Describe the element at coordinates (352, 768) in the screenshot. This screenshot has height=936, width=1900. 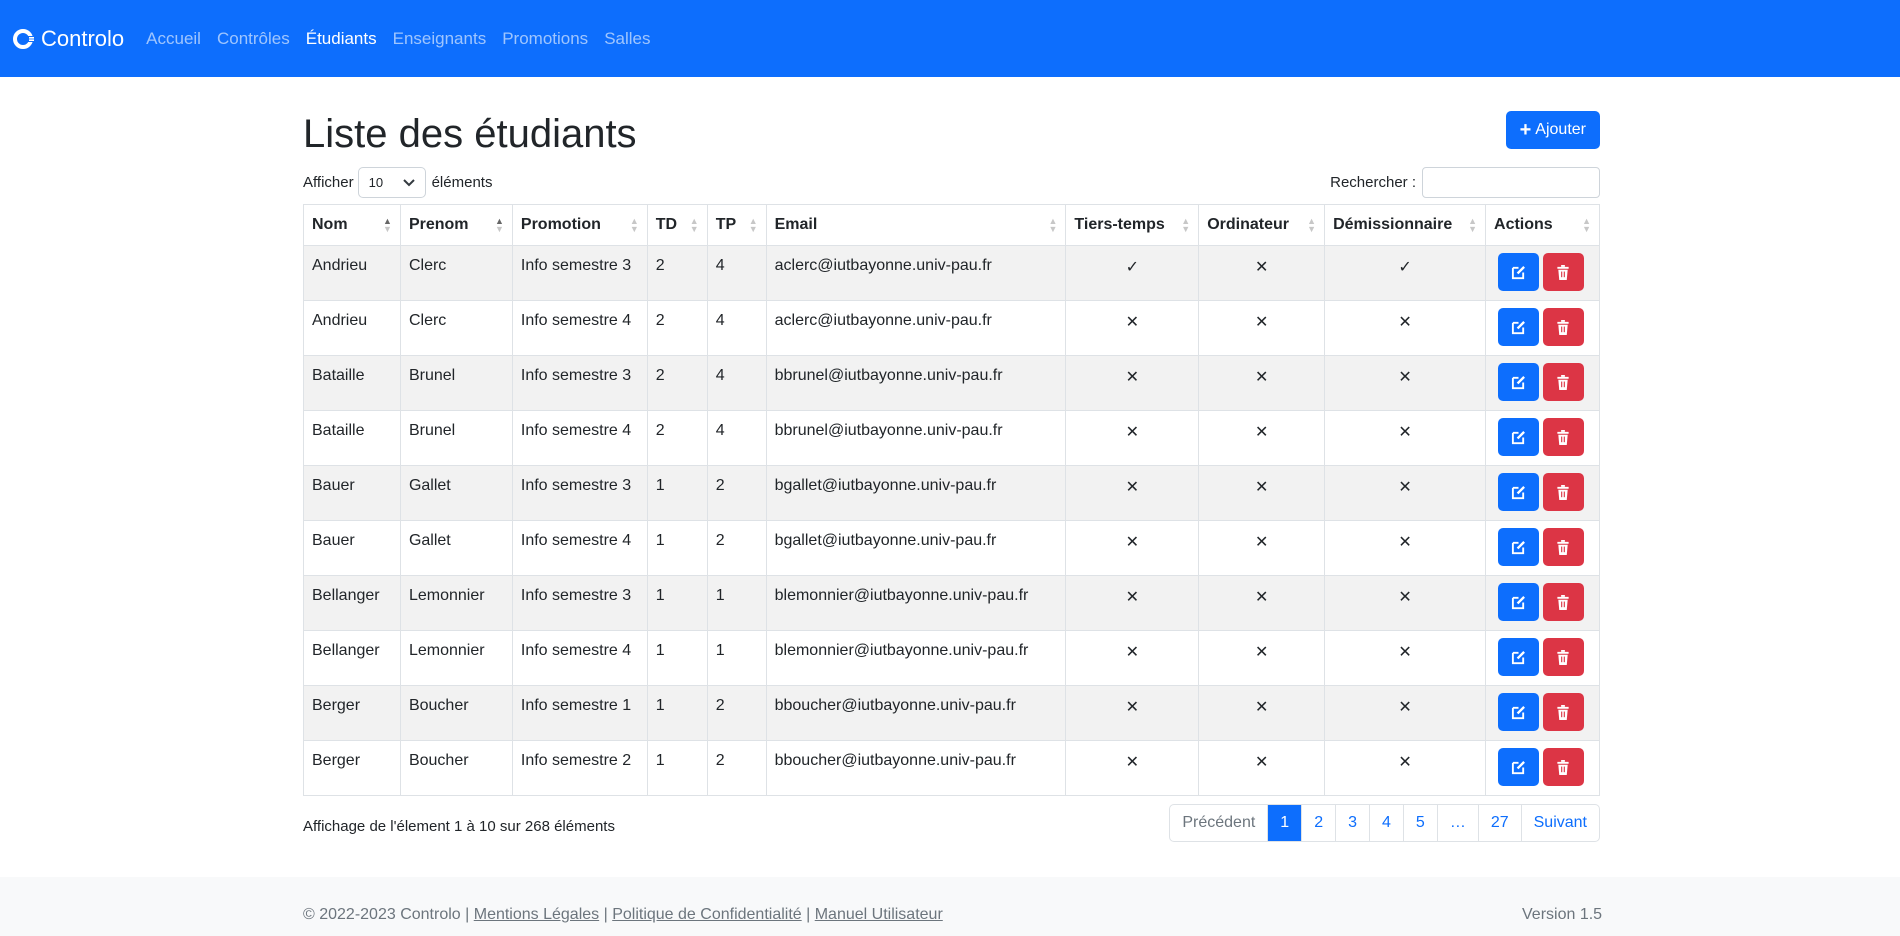
I see `cell-nom: Berger` at that location.